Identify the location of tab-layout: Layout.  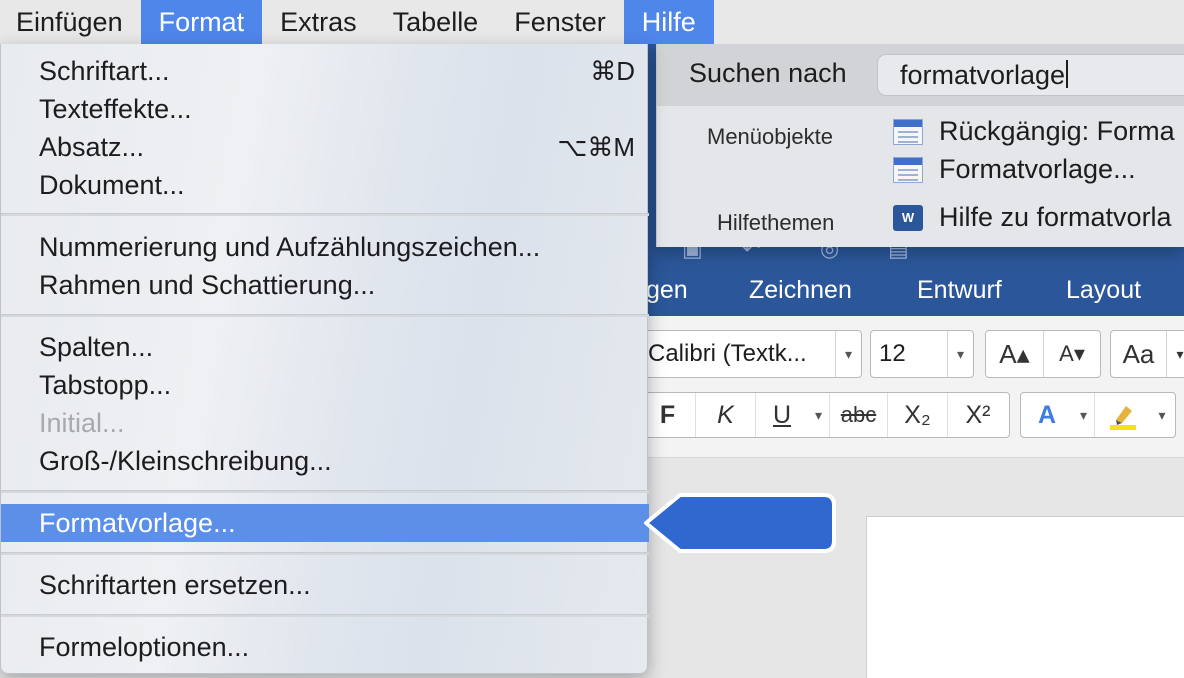
(1103, 290).